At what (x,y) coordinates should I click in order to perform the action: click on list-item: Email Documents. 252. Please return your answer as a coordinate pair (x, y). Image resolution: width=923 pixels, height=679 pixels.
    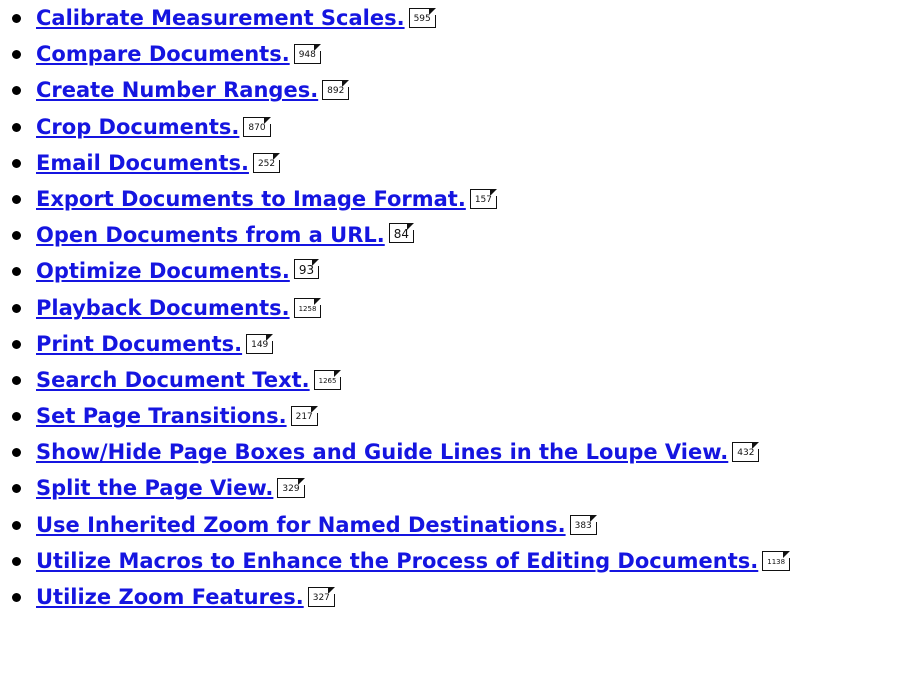
    Looking at the image, I should click on (395, 163).